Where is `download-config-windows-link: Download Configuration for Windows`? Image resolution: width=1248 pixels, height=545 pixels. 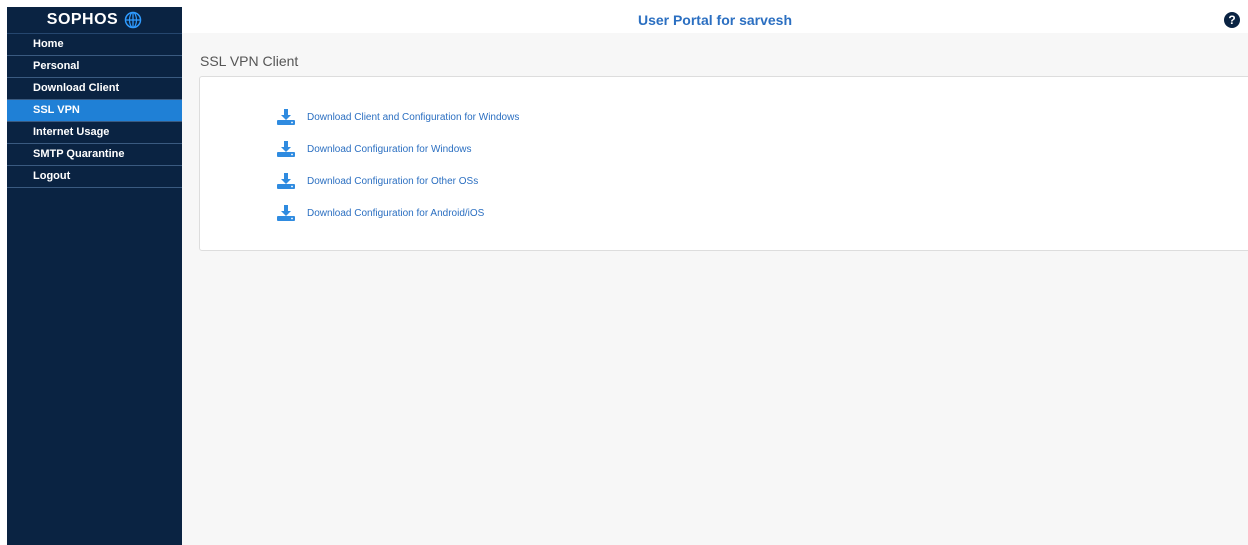
download-config-windows-link: Download Configuration for Windows is located at coordinates (374, 149).